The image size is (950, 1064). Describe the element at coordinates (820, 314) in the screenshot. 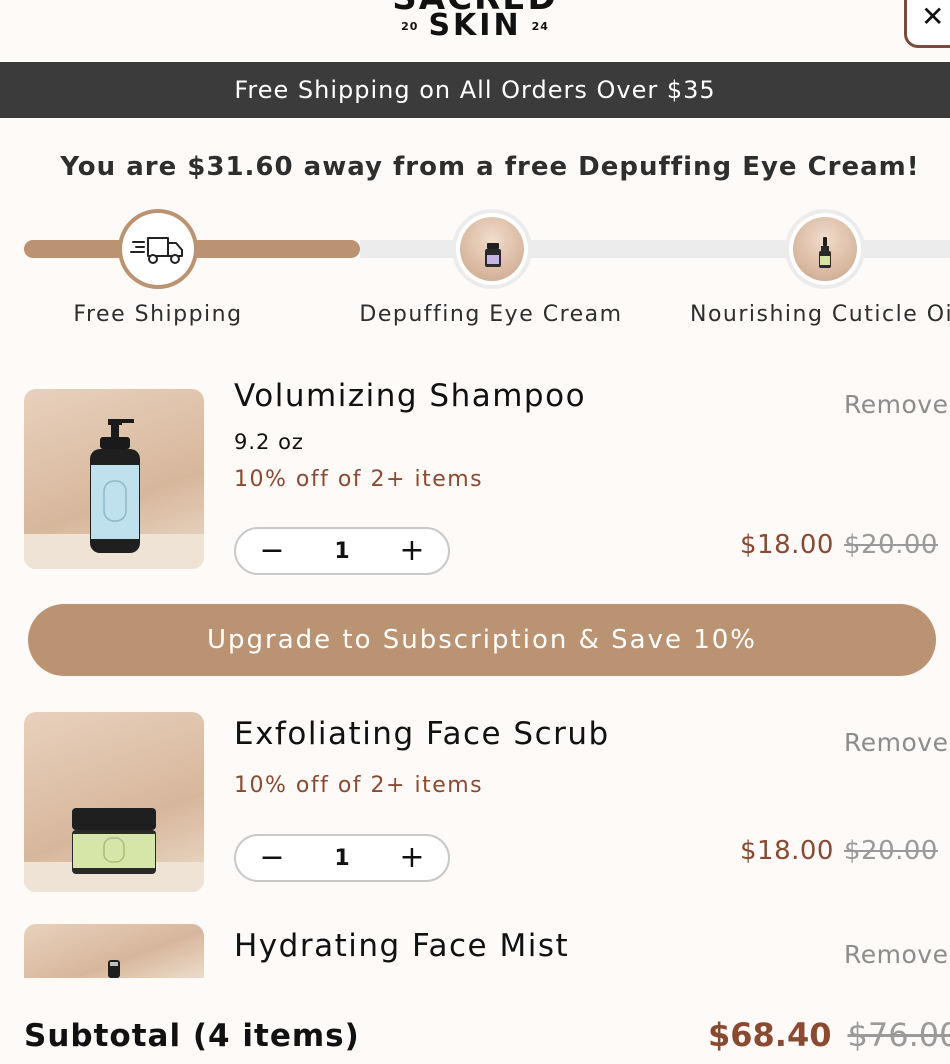

I see `milestone-label-cuticle-oil: Nourishing Cuticle Oil` at that location.